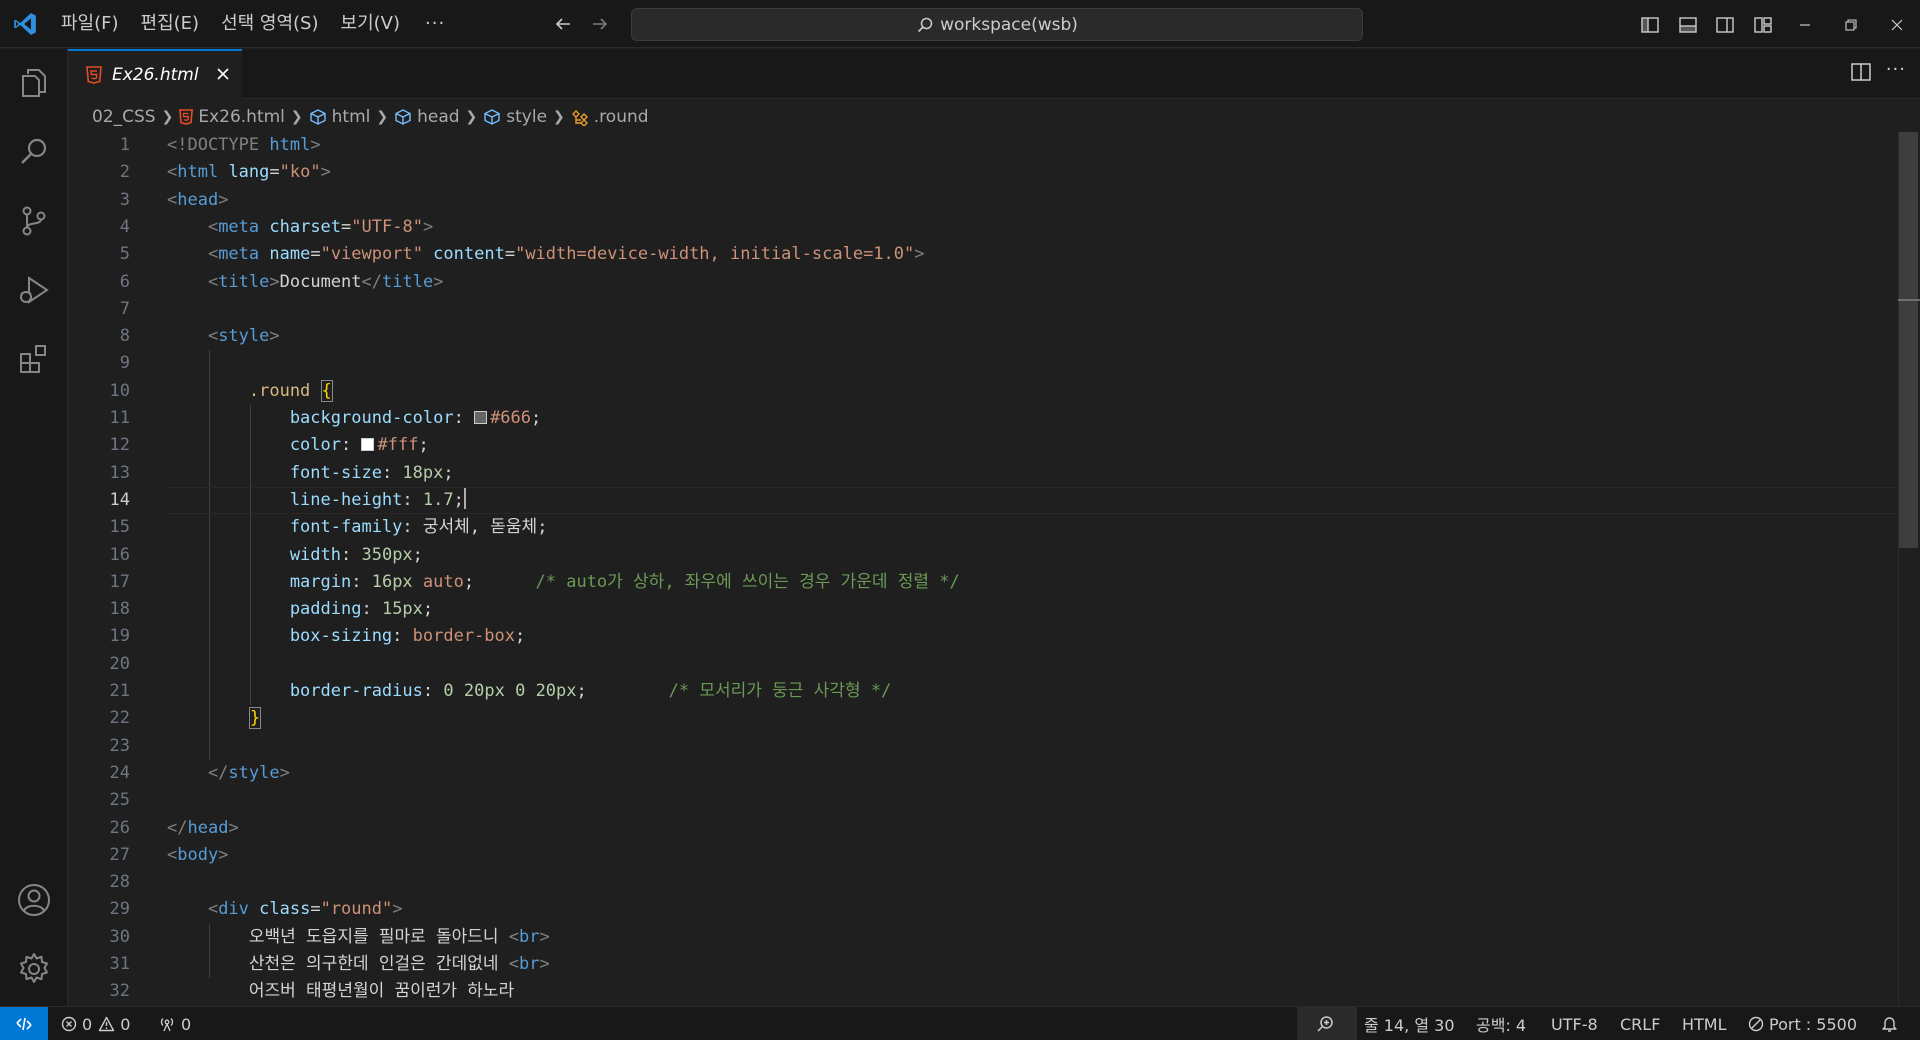 This screenshot has width=1920, height=1040. Describe the element at coordinates (1327, 1023) in the screenshot. I see `zoom-icon` at that location.